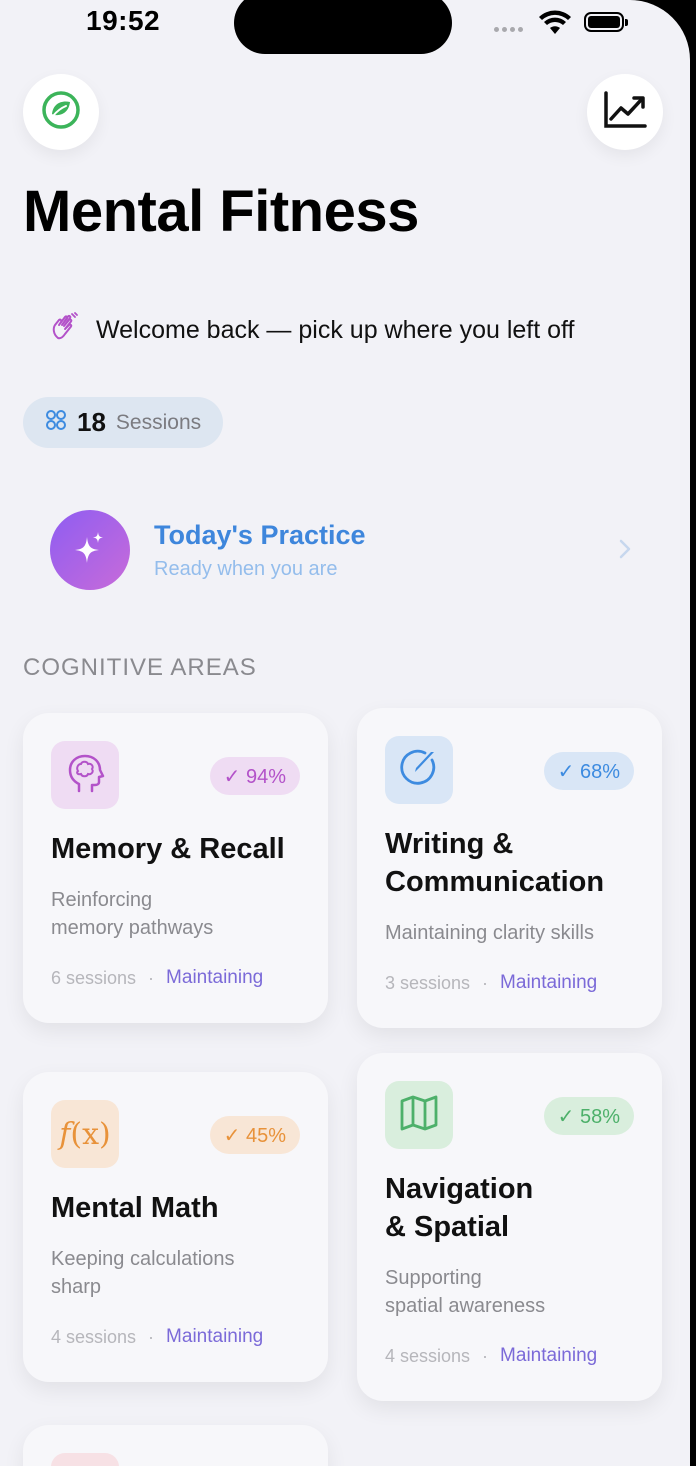  What do you see at coordinates (221, 211) in the screenshot?
I see `page-title: Mental Fitness` at bounding box center [221, 211].